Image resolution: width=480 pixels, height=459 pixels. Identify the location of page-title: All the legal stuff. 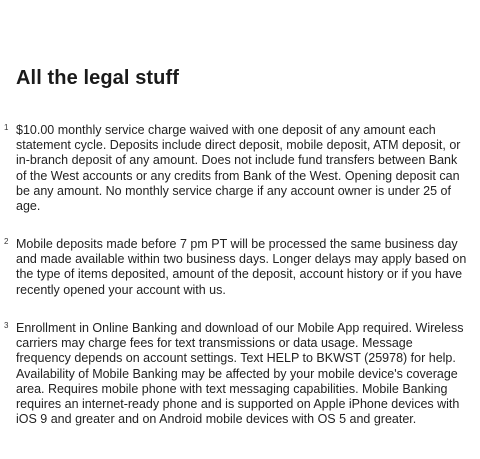
(98, 78).